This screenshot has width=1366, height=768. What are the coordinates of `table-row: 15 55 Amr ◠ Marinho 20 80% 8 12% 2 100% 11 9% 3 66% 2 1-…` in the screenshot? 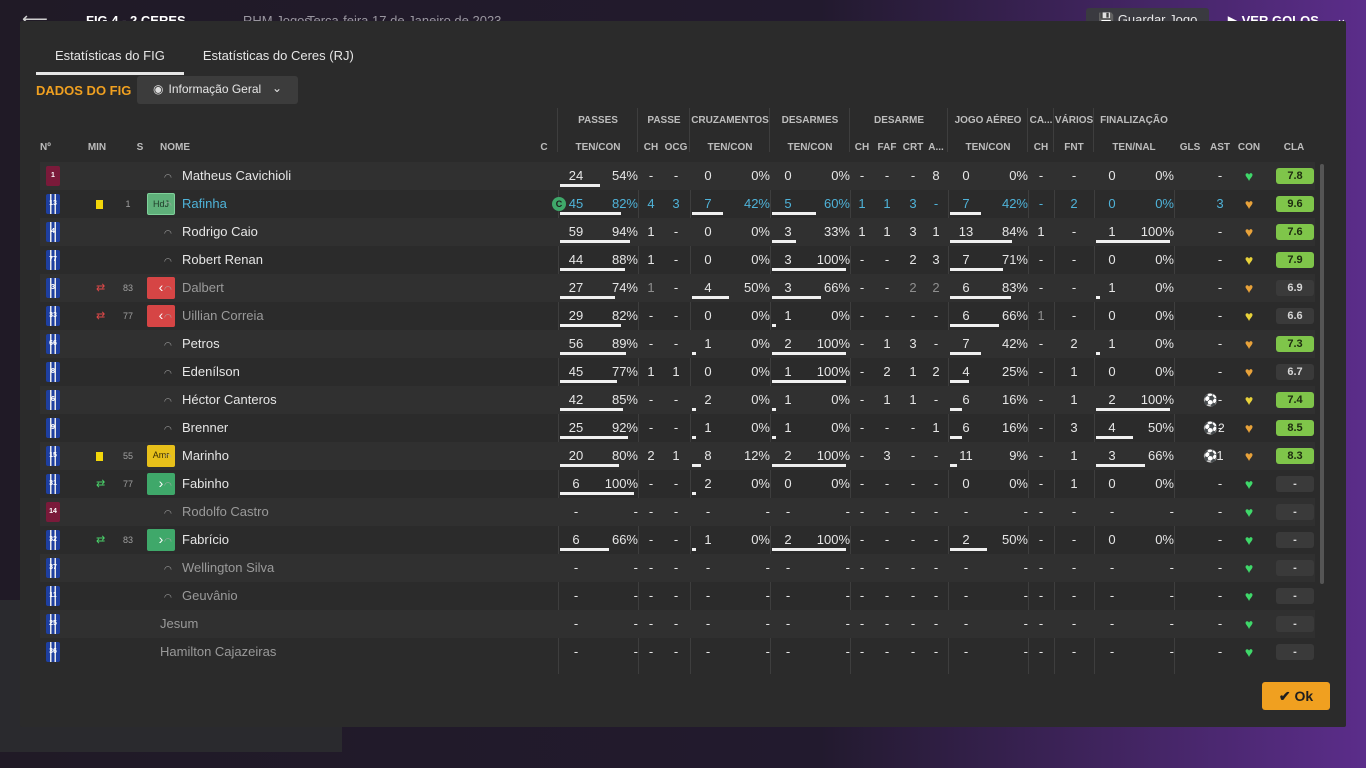 It's located at (677, 456).